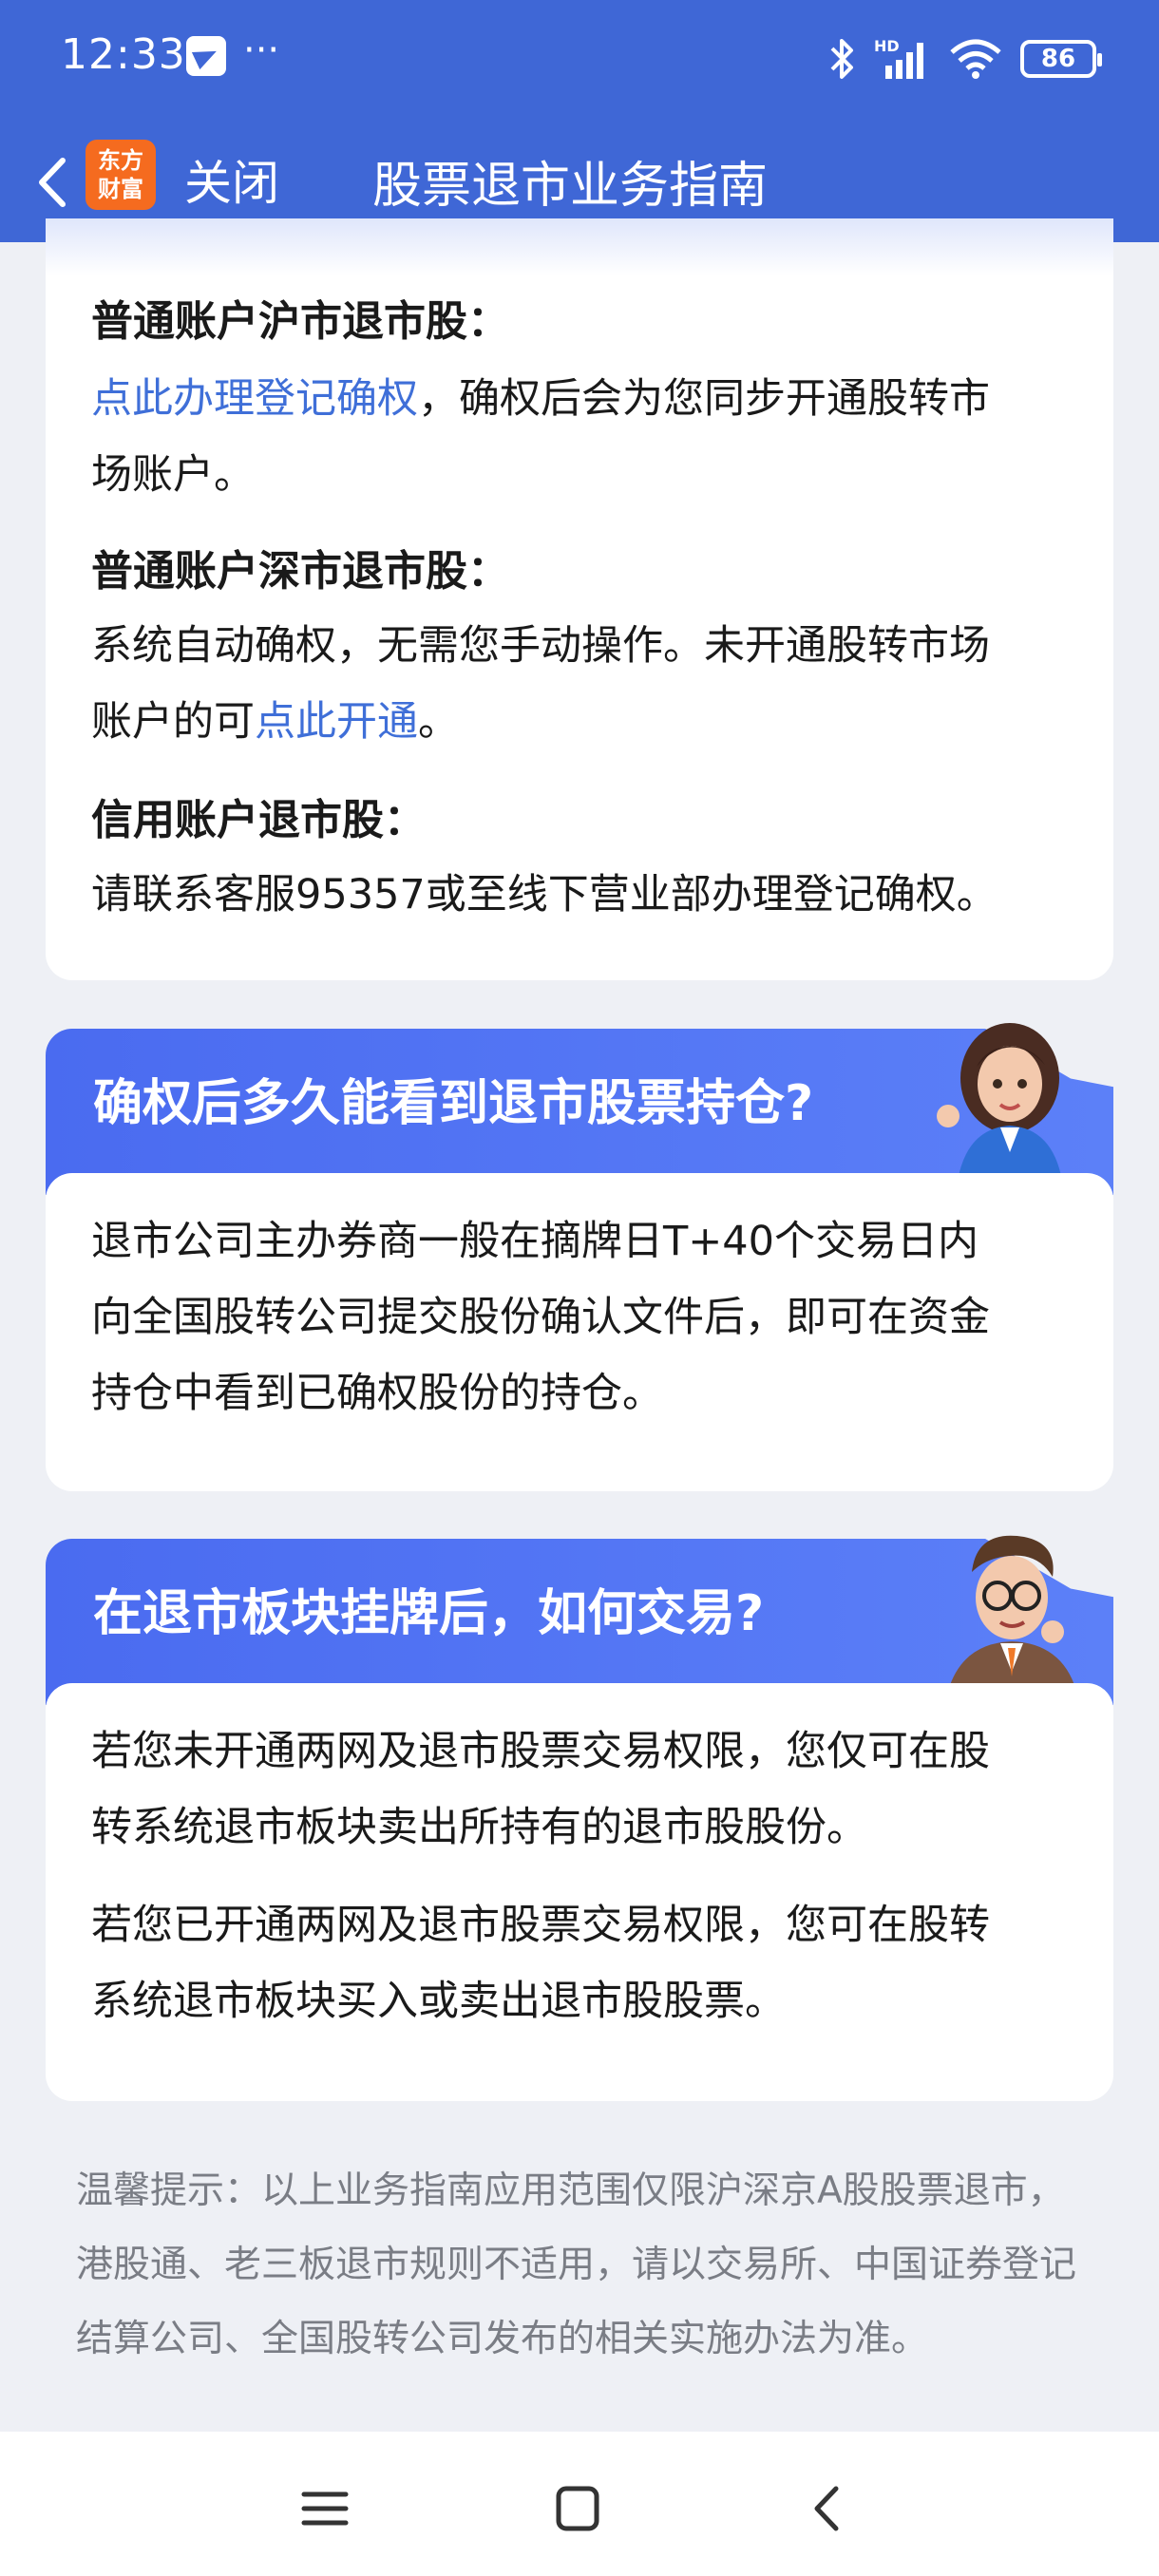 Image resolution: width=1159 pixels, height=2576 pixels. I want to click on position-line-1: 退市公司主办券商一般在摘牌日T+40个交易日内, so click(535, 1241).